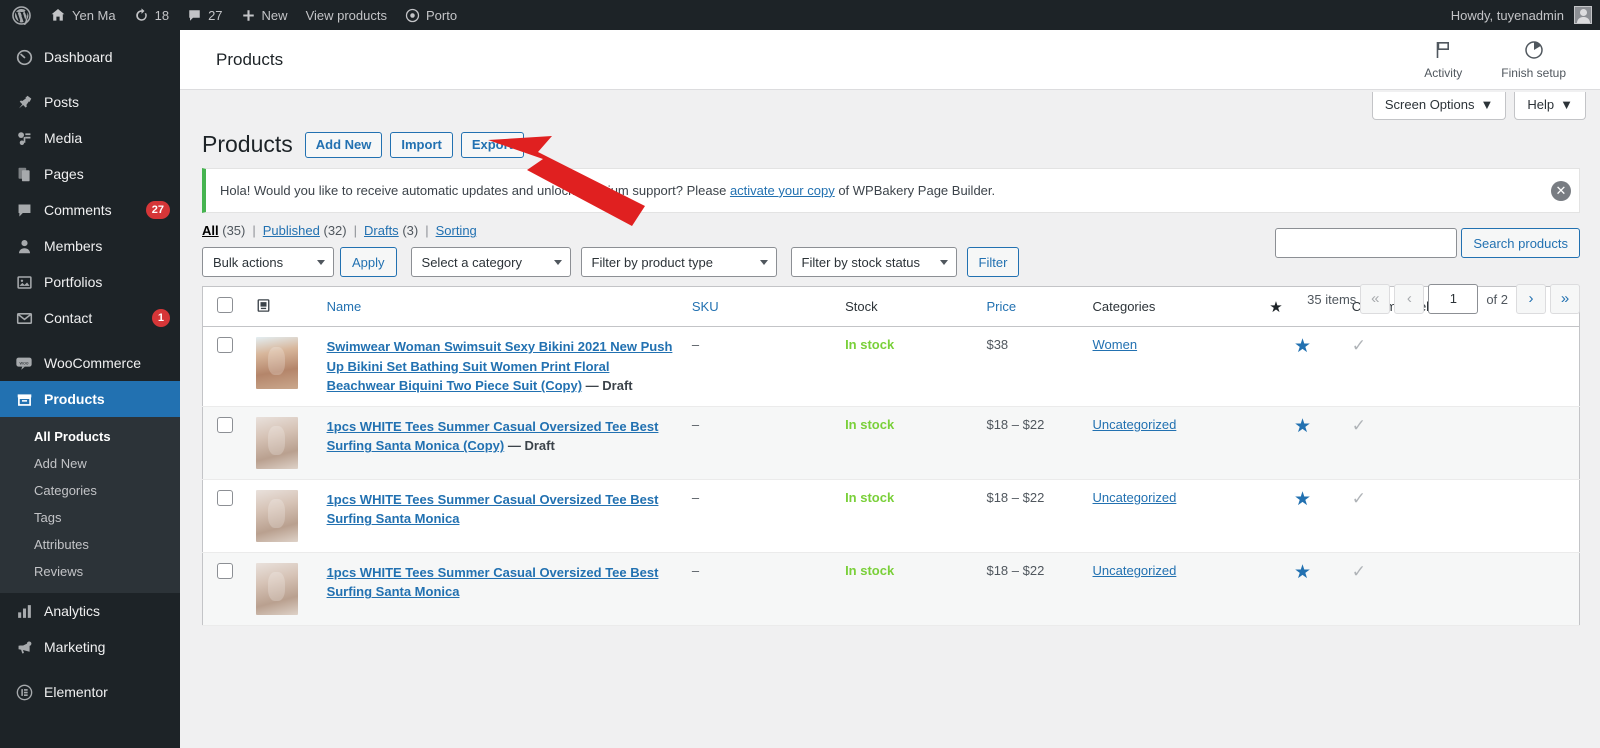  I want to click on view-all-count: (35), so click(234, 231).